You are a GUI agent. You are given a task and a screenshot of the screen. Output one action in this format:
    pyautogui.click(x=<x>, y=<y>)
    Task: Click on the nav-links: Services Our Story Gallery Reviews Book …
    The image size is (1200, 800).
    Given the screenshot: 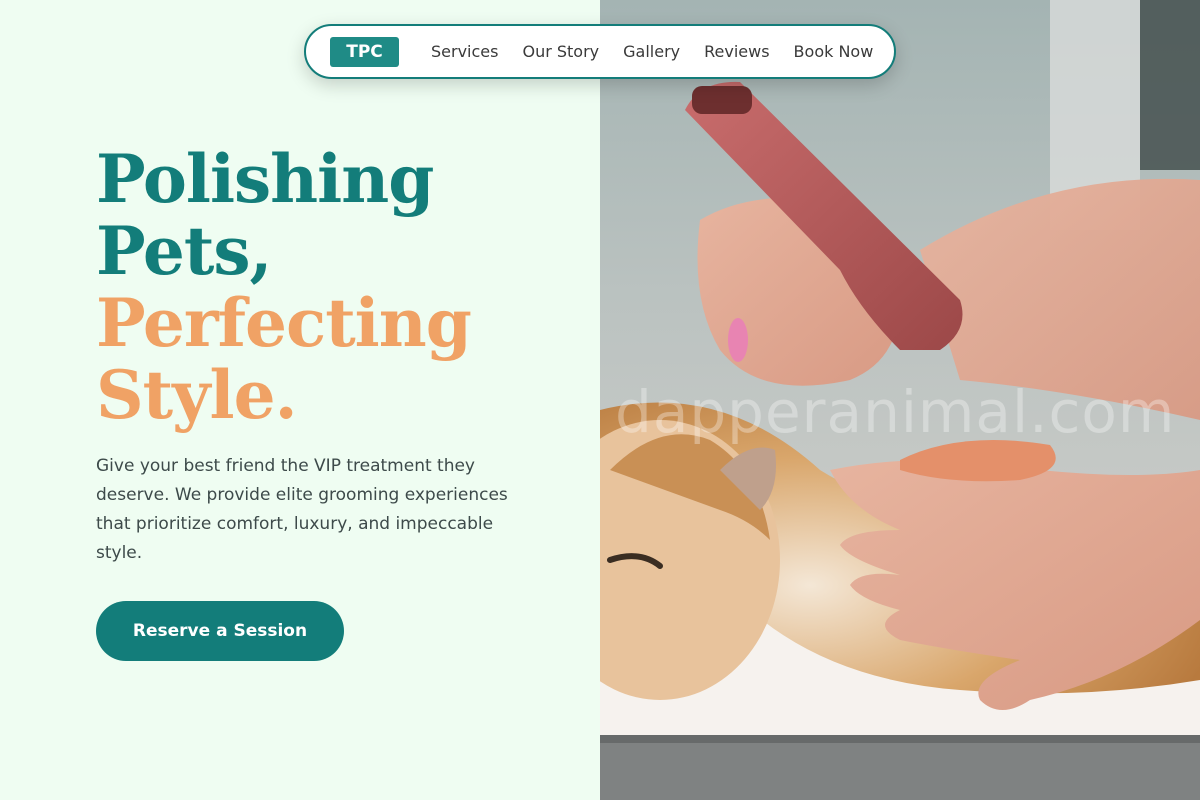 What is the action you would take?
    pyautogui.click(x=652, y=51)
    